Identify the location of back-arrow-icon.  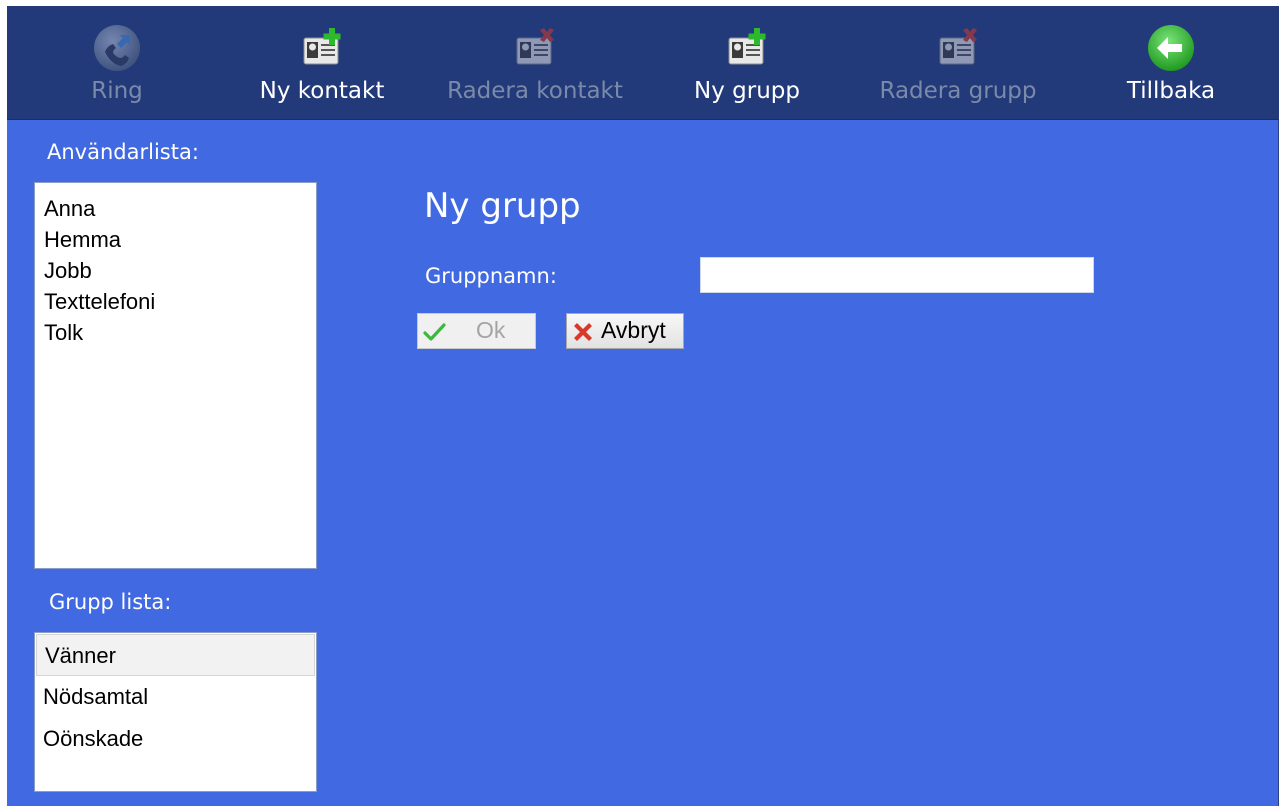
(1171, 48).